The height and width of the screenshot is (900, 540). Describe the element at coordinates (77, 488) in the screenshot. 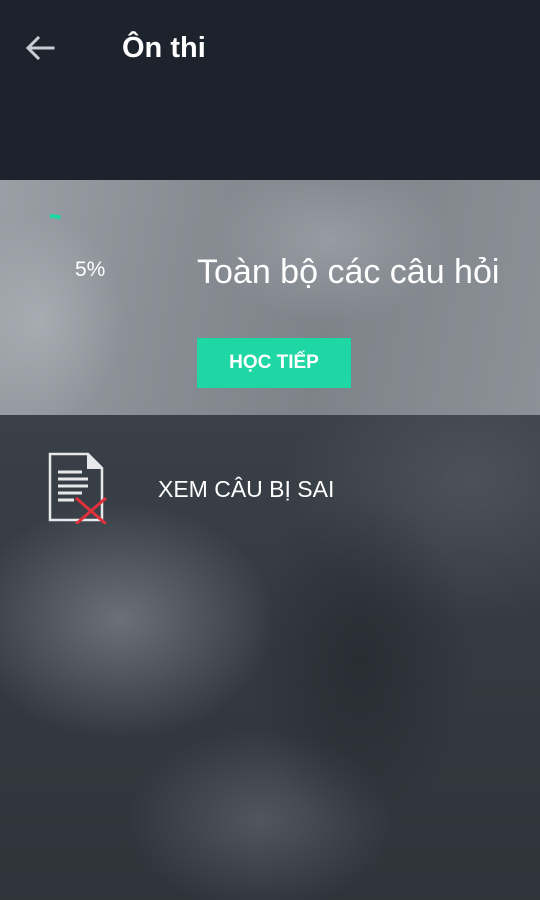

I see `document-error-icon` at that location.